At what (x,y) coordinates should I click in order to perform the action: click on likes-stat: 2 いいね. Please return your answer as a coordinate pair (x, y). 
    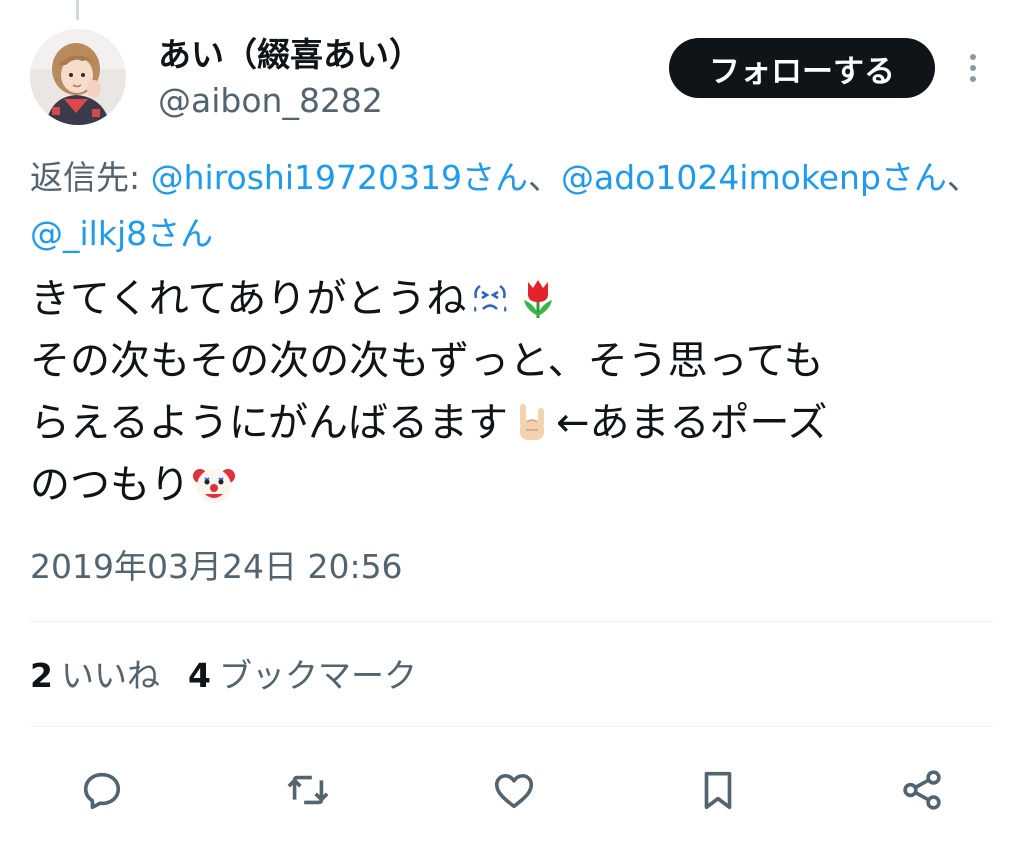
    Looking at the image, I should click on (95, 676).